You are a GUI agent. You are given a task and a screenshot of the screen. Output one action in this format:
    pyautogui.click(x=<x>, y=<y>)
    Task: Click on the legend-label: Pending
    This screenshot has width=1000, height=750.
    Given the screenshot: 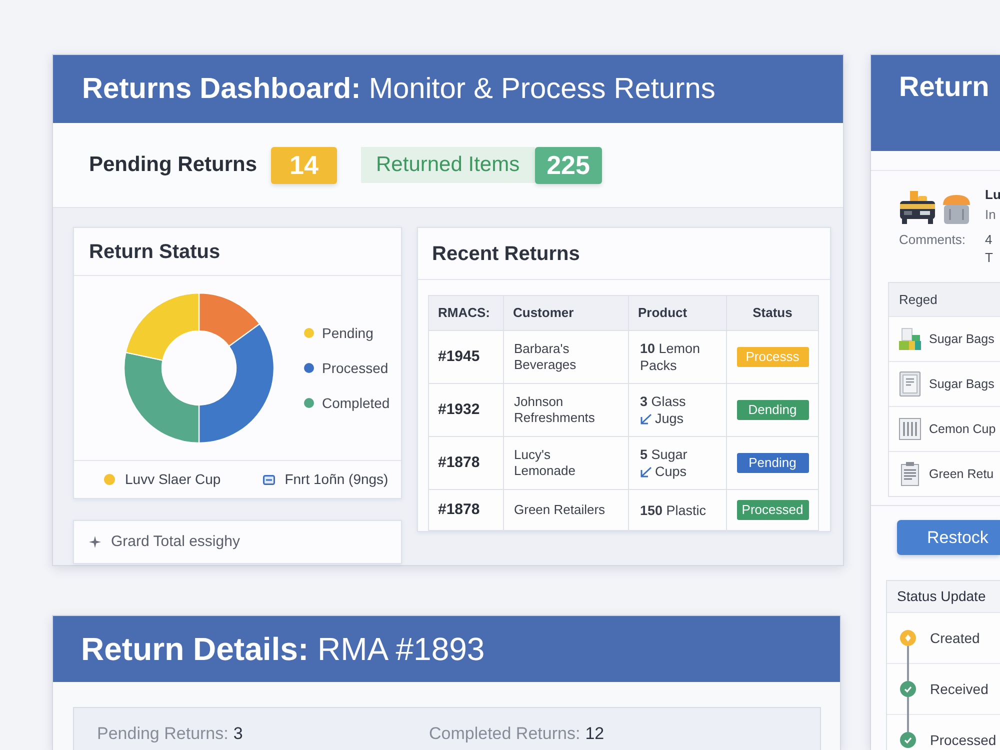 What is the action you would take?
    pyautogui.click(x=348, y=333)
    